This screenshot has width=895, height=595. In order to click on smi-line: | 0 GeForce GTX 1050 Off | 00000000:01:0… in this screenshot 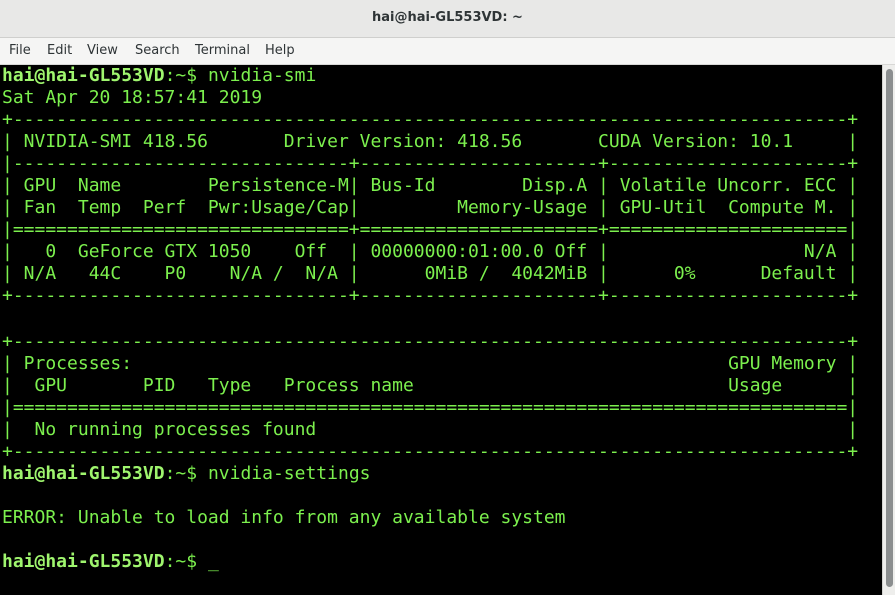, I will do `click(430, 251)`.